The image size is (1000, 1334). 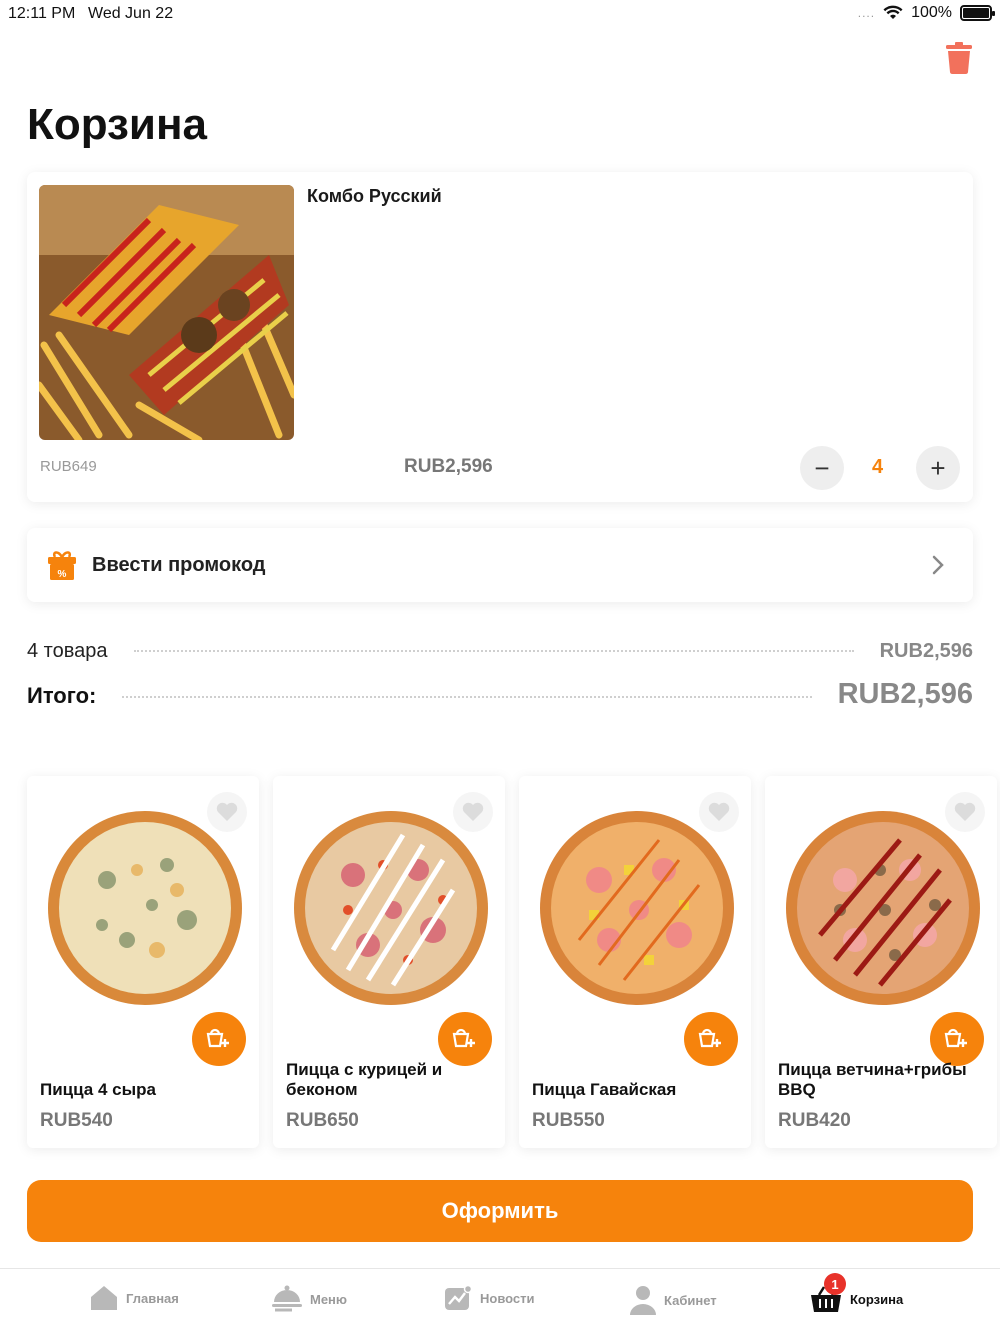 What do you see at coordinates (507, 1298) in the screenshot?
I see `tab-label: Новости` at bounding box center [507, 1298].